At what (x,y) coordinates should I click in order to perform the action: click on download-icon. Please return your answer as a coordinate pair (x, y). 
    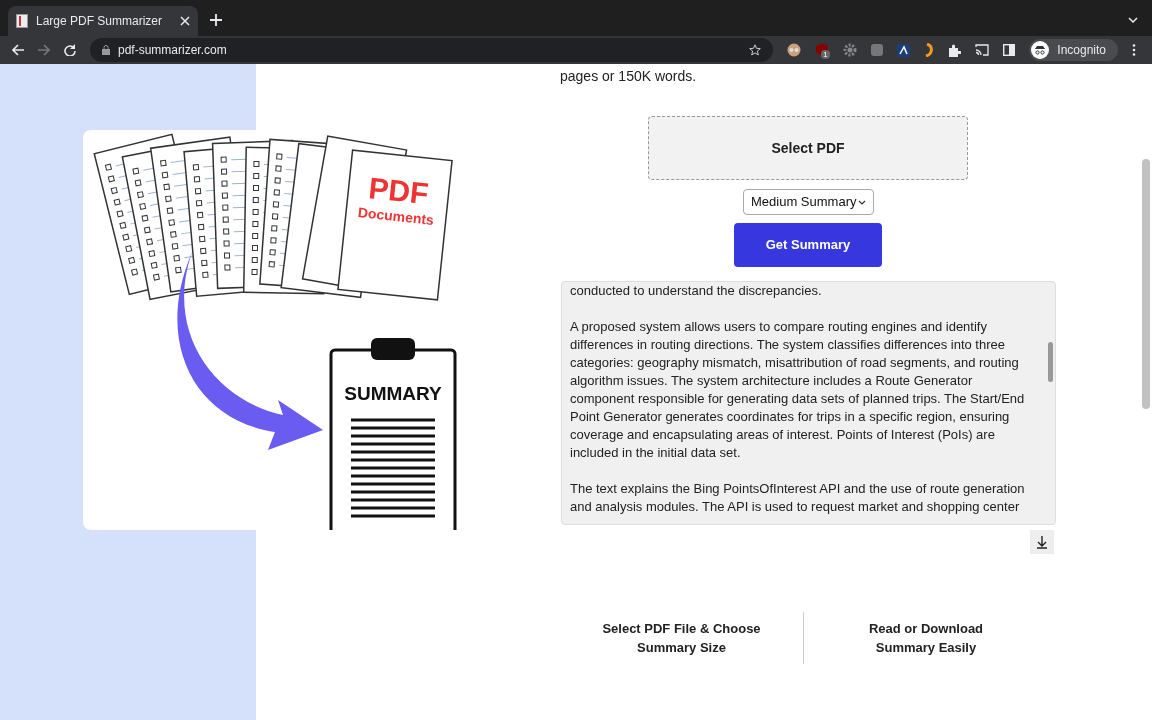
    Looking at the image, I should click on (1042, 542).